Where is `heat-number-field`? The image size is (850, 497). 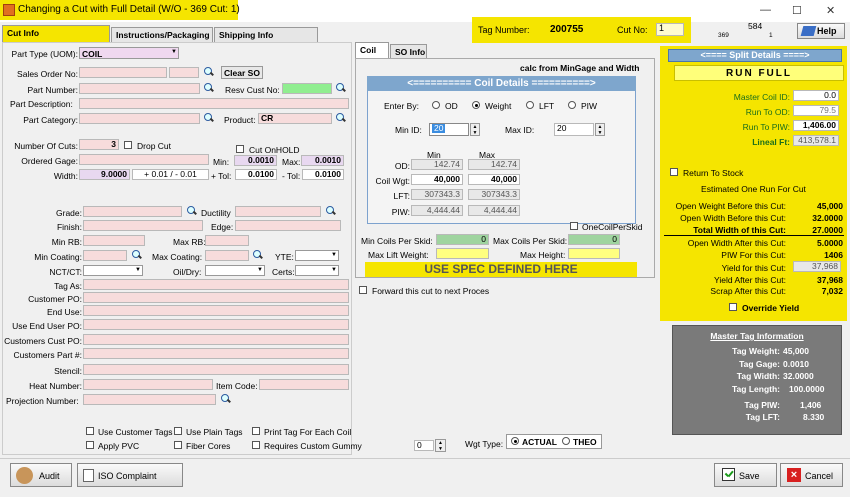
heat-number-field is located at coordinates (148, 384).